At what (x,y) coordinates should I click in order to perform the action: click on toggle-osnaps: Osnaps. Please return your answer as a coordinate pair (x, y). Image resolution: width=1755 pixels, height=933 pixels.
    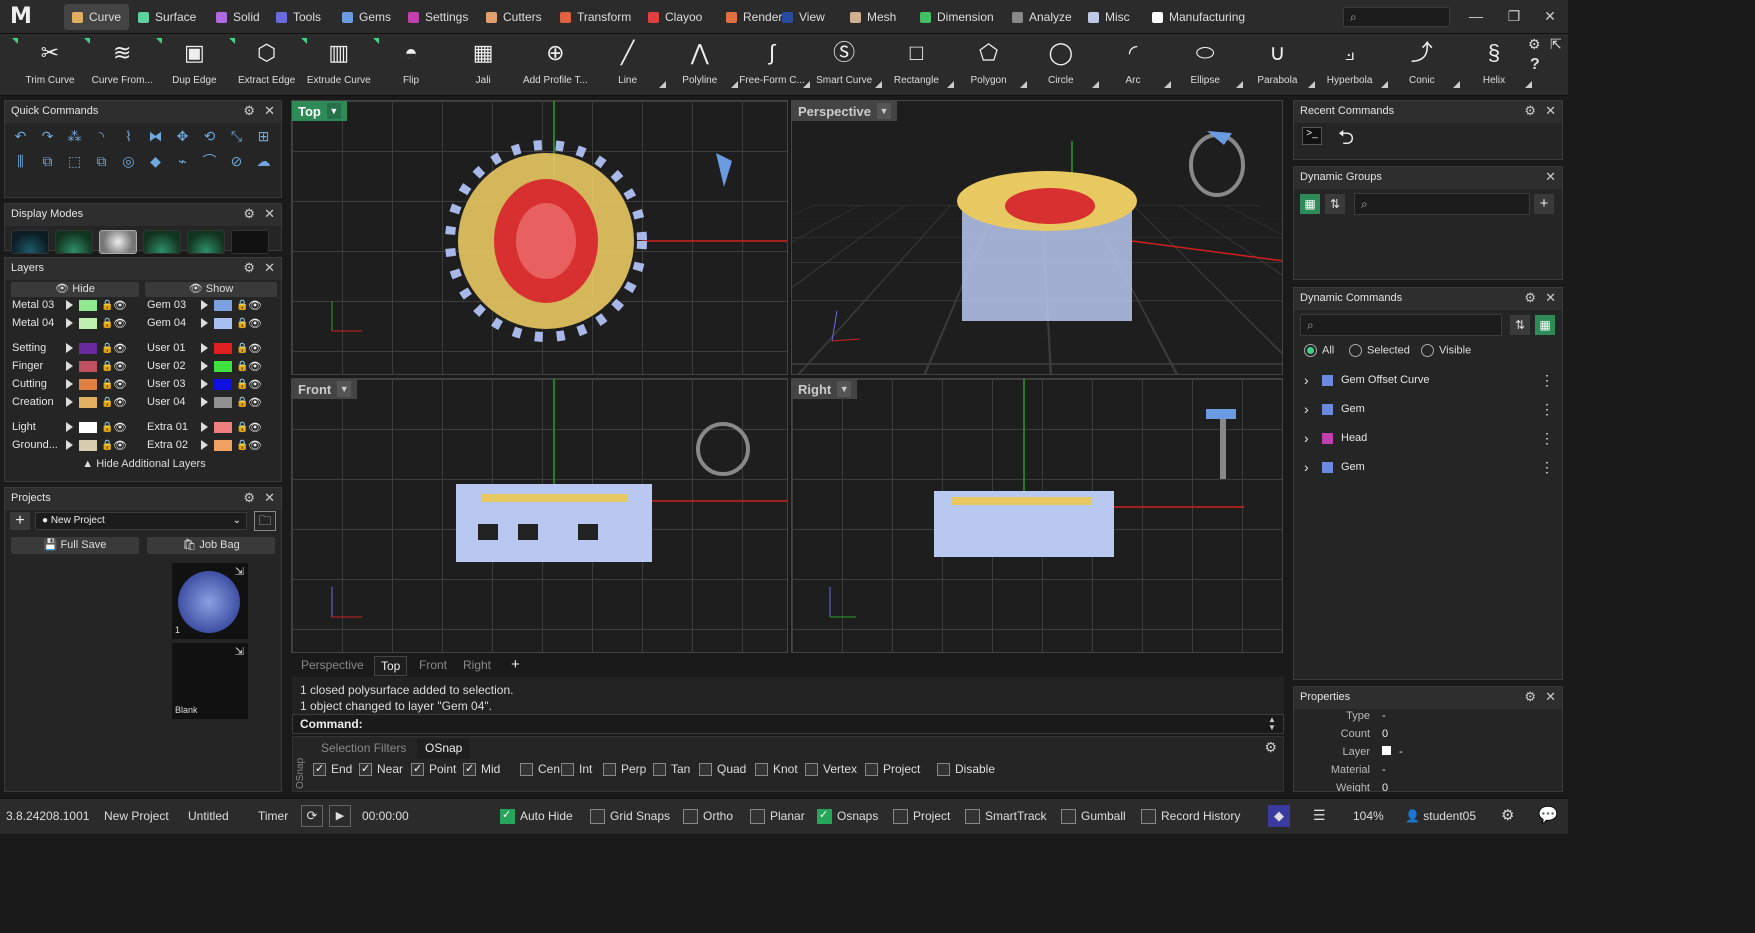
    Looking at the image, I should click on (847, 816).